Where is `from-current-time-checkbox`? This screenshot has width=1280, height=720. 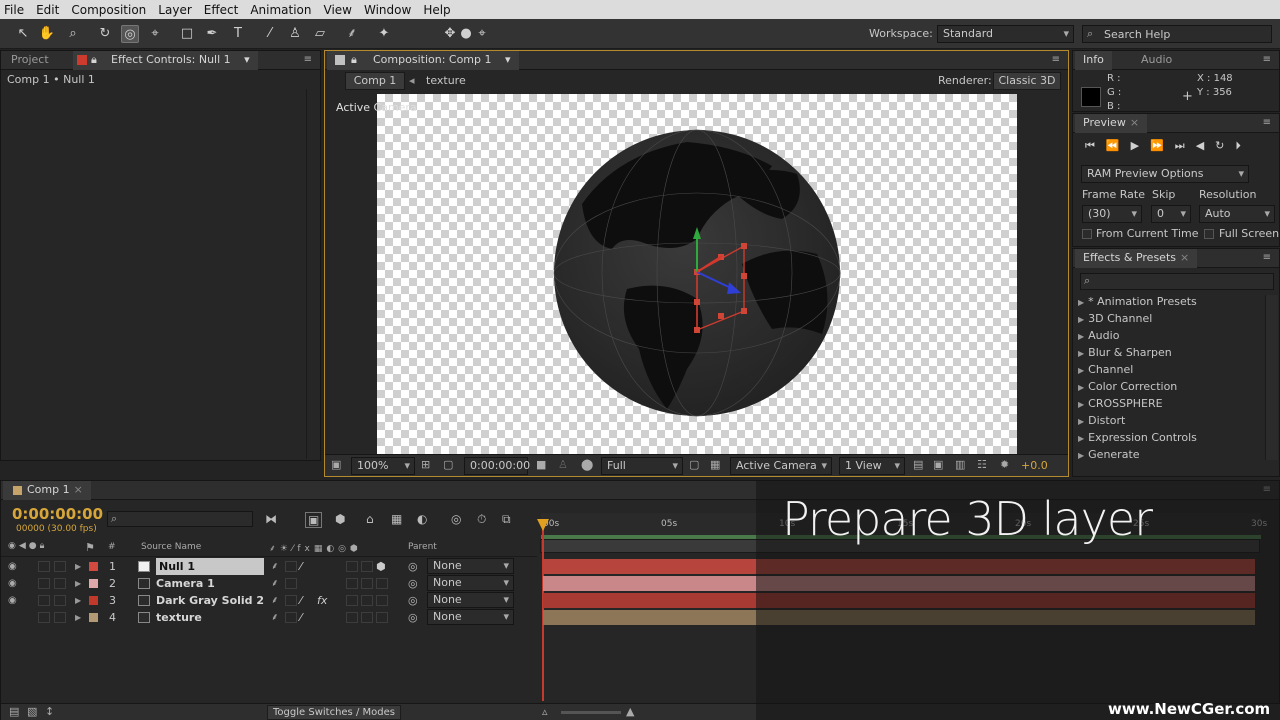 from-current-time-checkbox is located at coordinates (1087, 234).